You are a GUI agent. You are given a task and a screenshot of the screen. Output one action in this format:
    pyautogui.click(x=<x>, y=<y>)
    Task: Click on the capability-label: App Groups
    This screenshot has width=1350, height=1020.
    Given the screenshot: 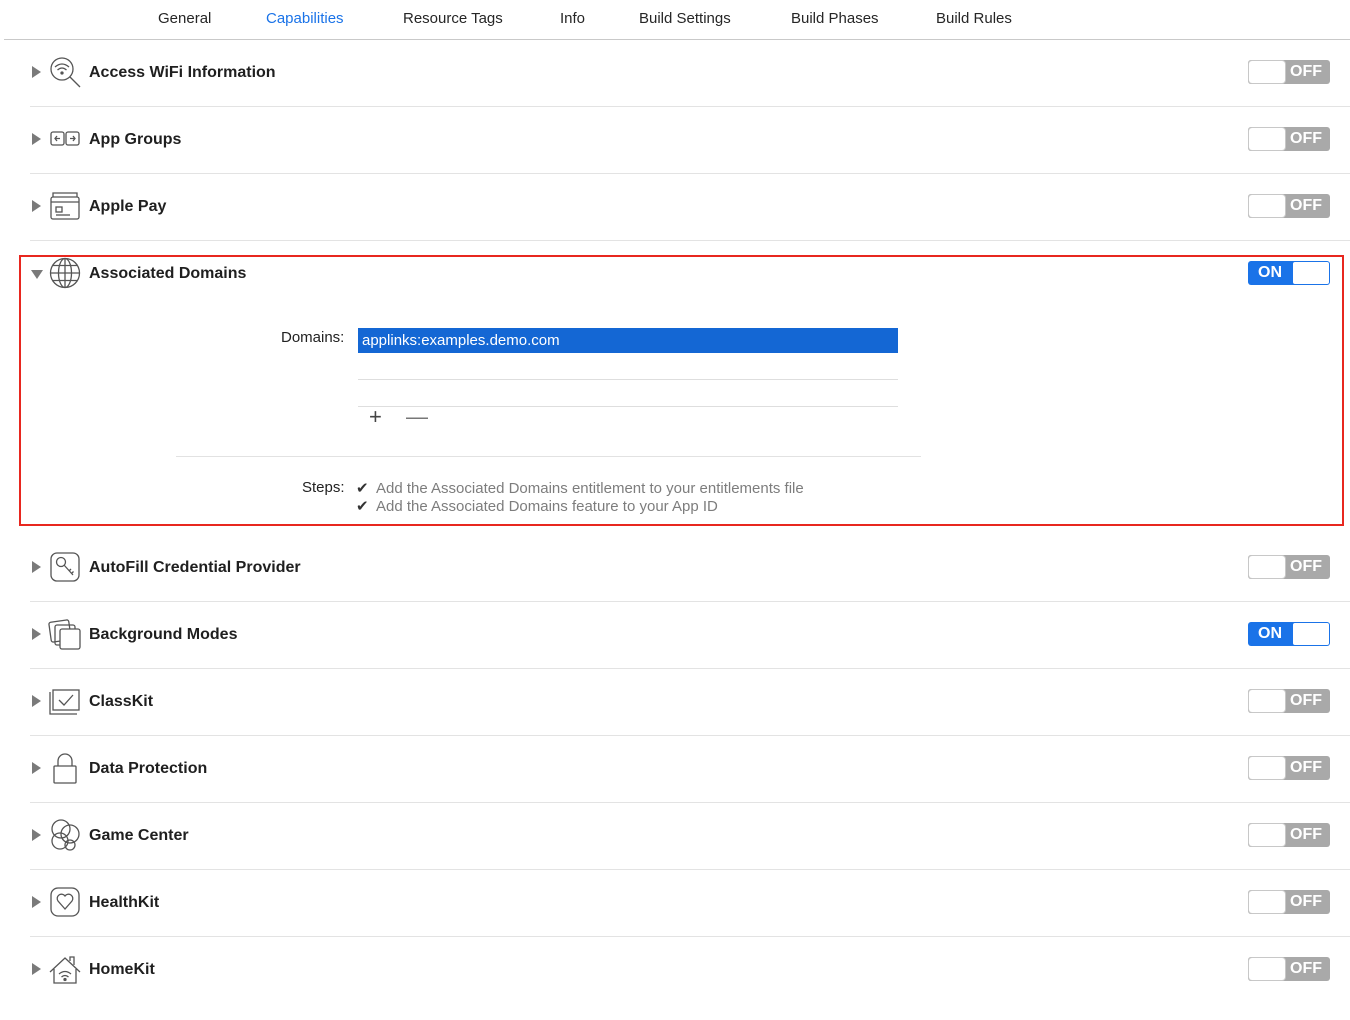 What is the action you would take?
    pyautogui.click(x=135, y=139)
    